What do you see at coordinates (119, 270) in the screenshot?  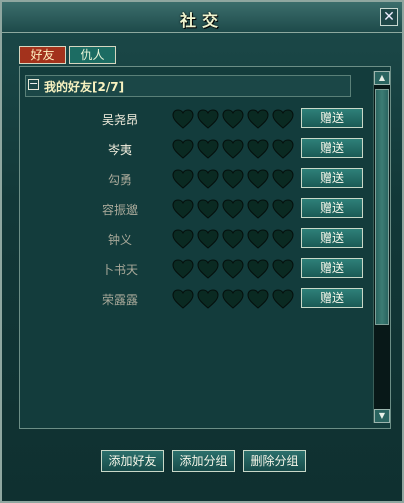 I see `friend-name: 卜书天` at bounding box center [119, 270].